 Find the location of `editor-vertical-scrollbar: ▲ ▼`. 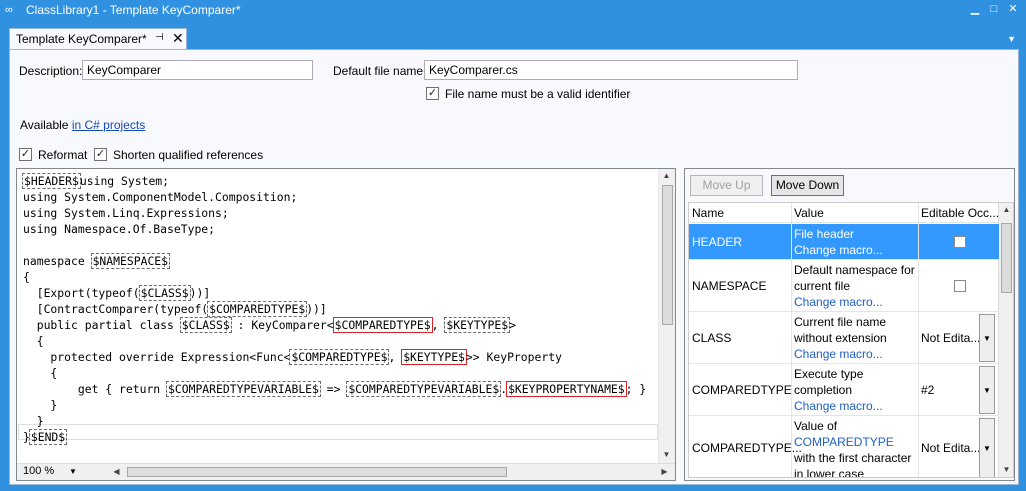

editor-vertical-scrollbar: ▲ ▼ is located at coordinates (666, 316).